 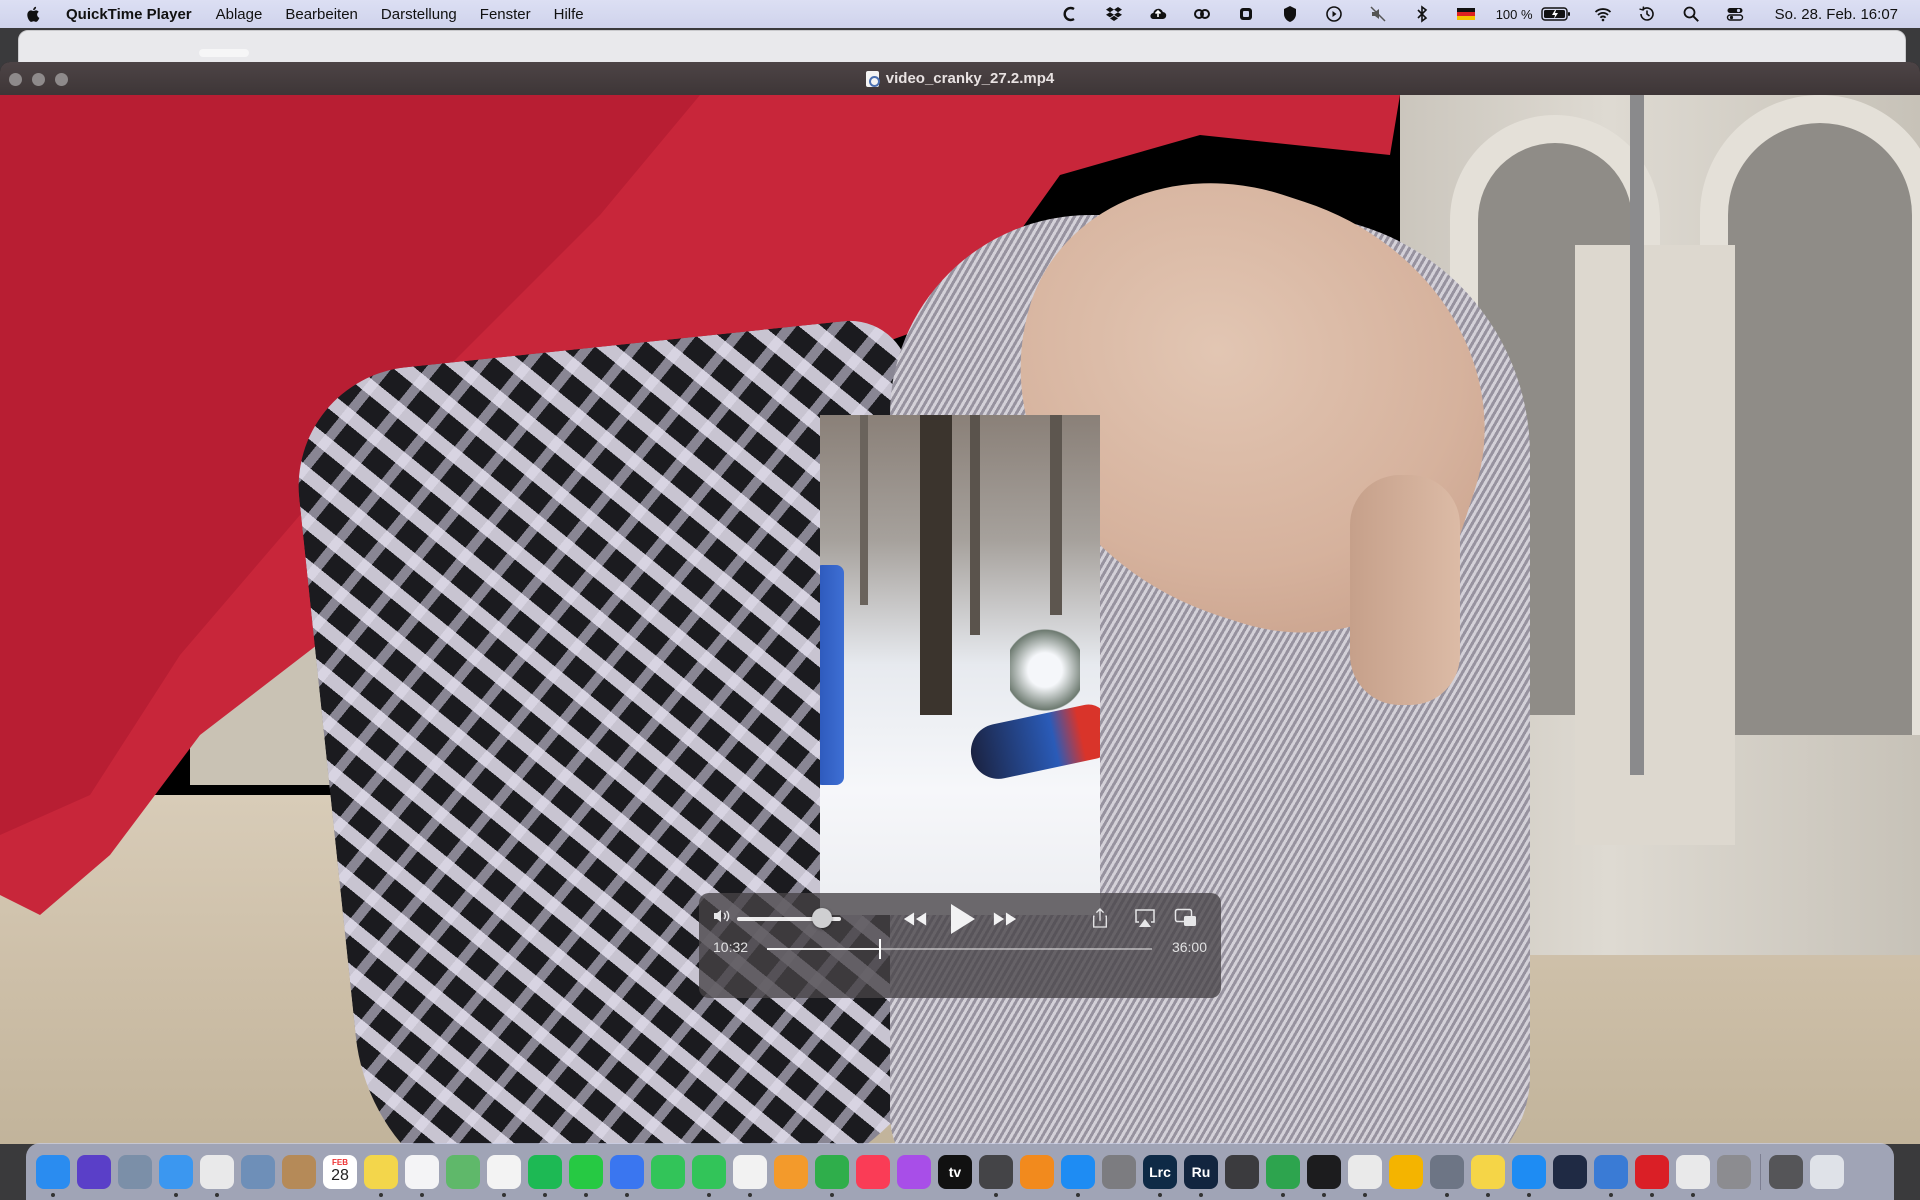 What do you see at coordinates (1037, 1171) in the screenshot?
I see `books-icon` at bounding box center [1037, 1171].